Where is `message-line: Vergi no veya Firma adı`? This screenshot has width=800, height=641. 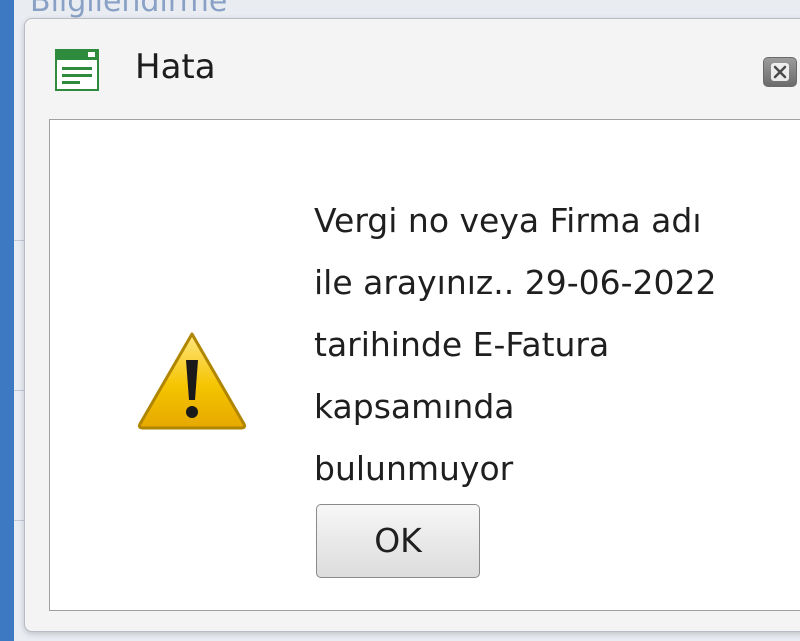 message-line: Vergi no veya Firma adı is located at coordinates (508, 220).